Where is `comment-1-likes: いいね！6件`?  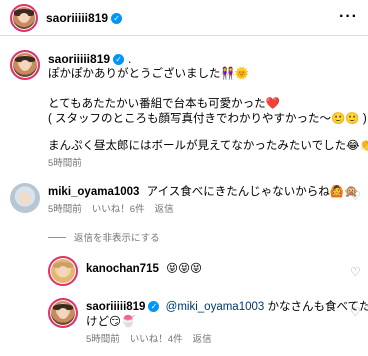
comment-1-likes: いいね！6件 is located at coordinates (118, 209).